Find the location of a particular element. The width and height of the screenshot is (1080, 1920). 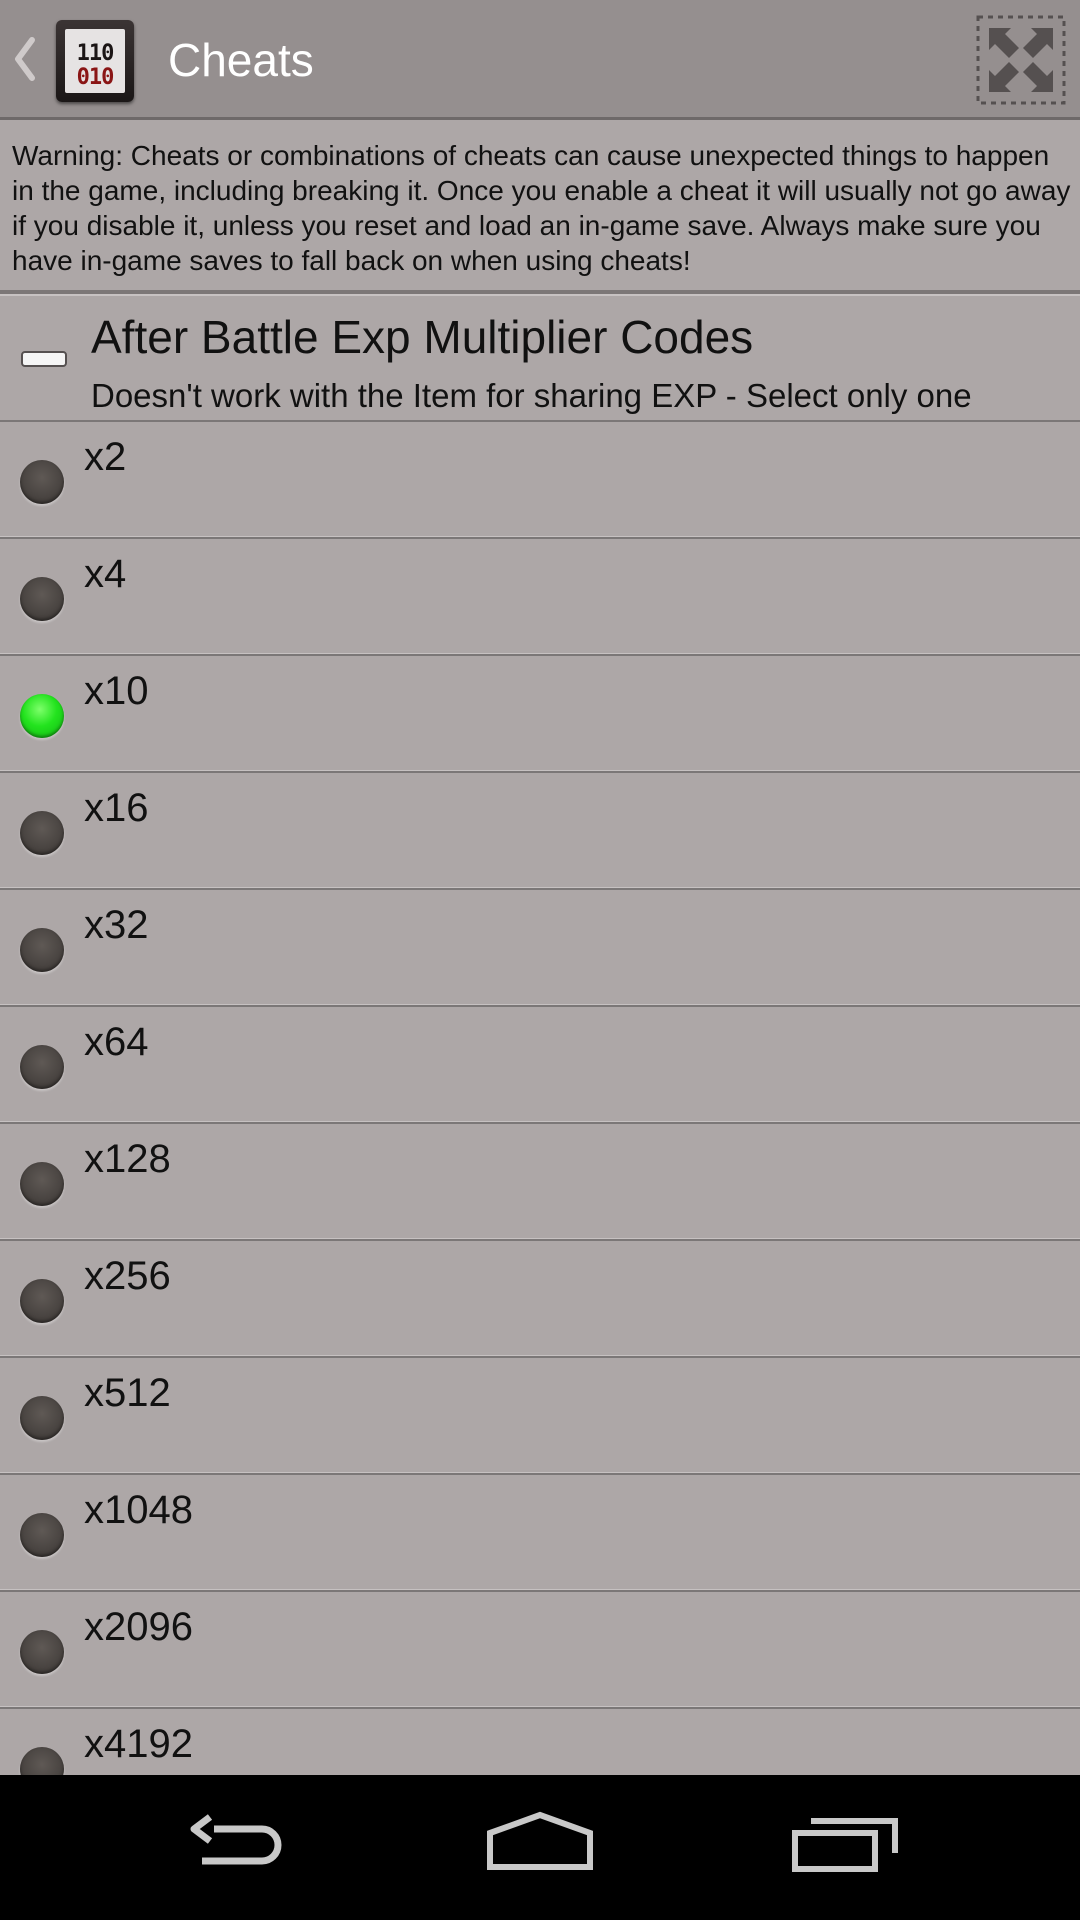

cheat-option-label: x256 is located at coordinates (127, 1276).